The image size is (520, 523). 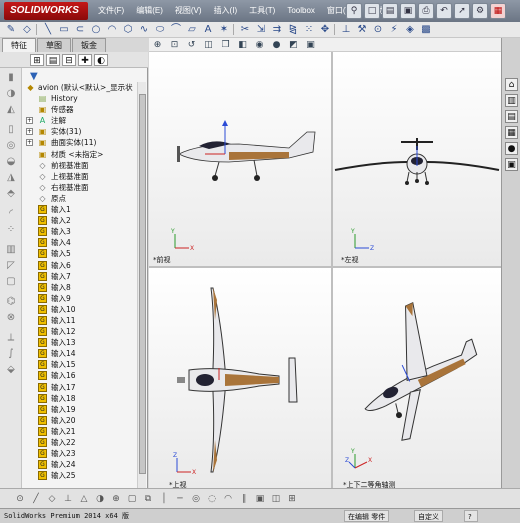 I want to click on repair-sketch-icon: ⚒, so click(x=362, y=29).